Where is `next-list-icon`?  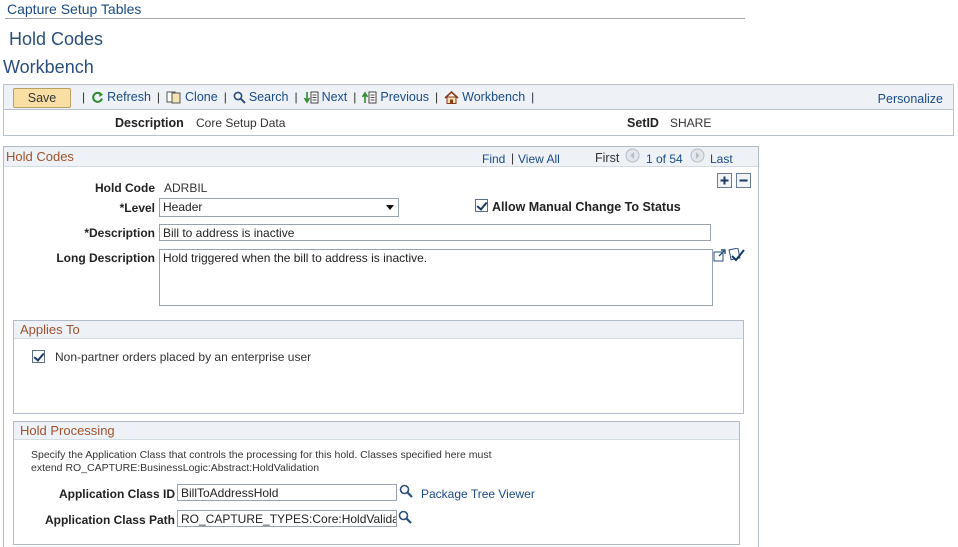
next-list-icon is located at coordinates (311, 97).